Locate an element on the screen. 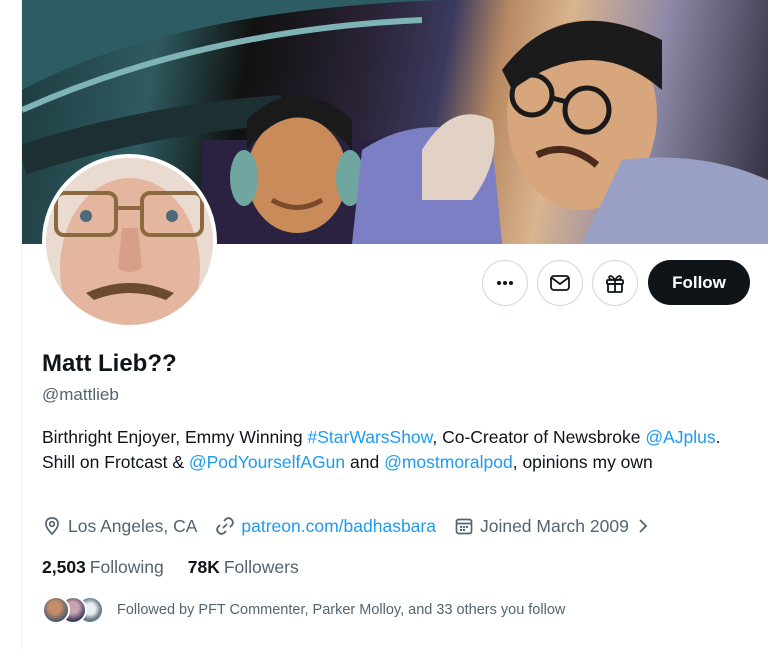 The width and height of the screenshot is (768, 651). envelope-icon is located at coordinates (560, 283).